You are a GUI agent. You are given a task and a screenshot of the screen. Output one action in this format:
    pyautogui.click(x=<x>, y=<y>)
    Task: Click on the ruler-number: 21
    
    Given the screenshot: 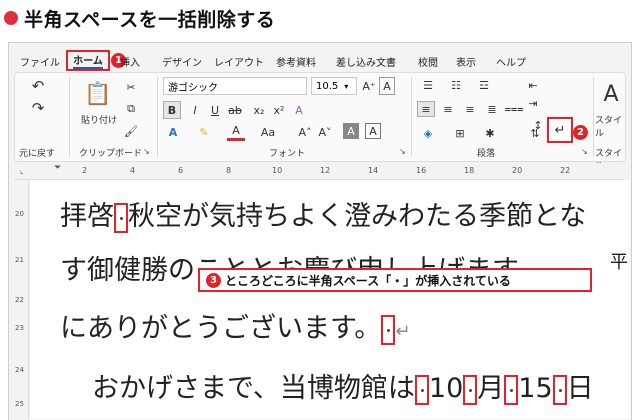 What is the action you would take?
    pyautogui.click(x=19, y=260)
    